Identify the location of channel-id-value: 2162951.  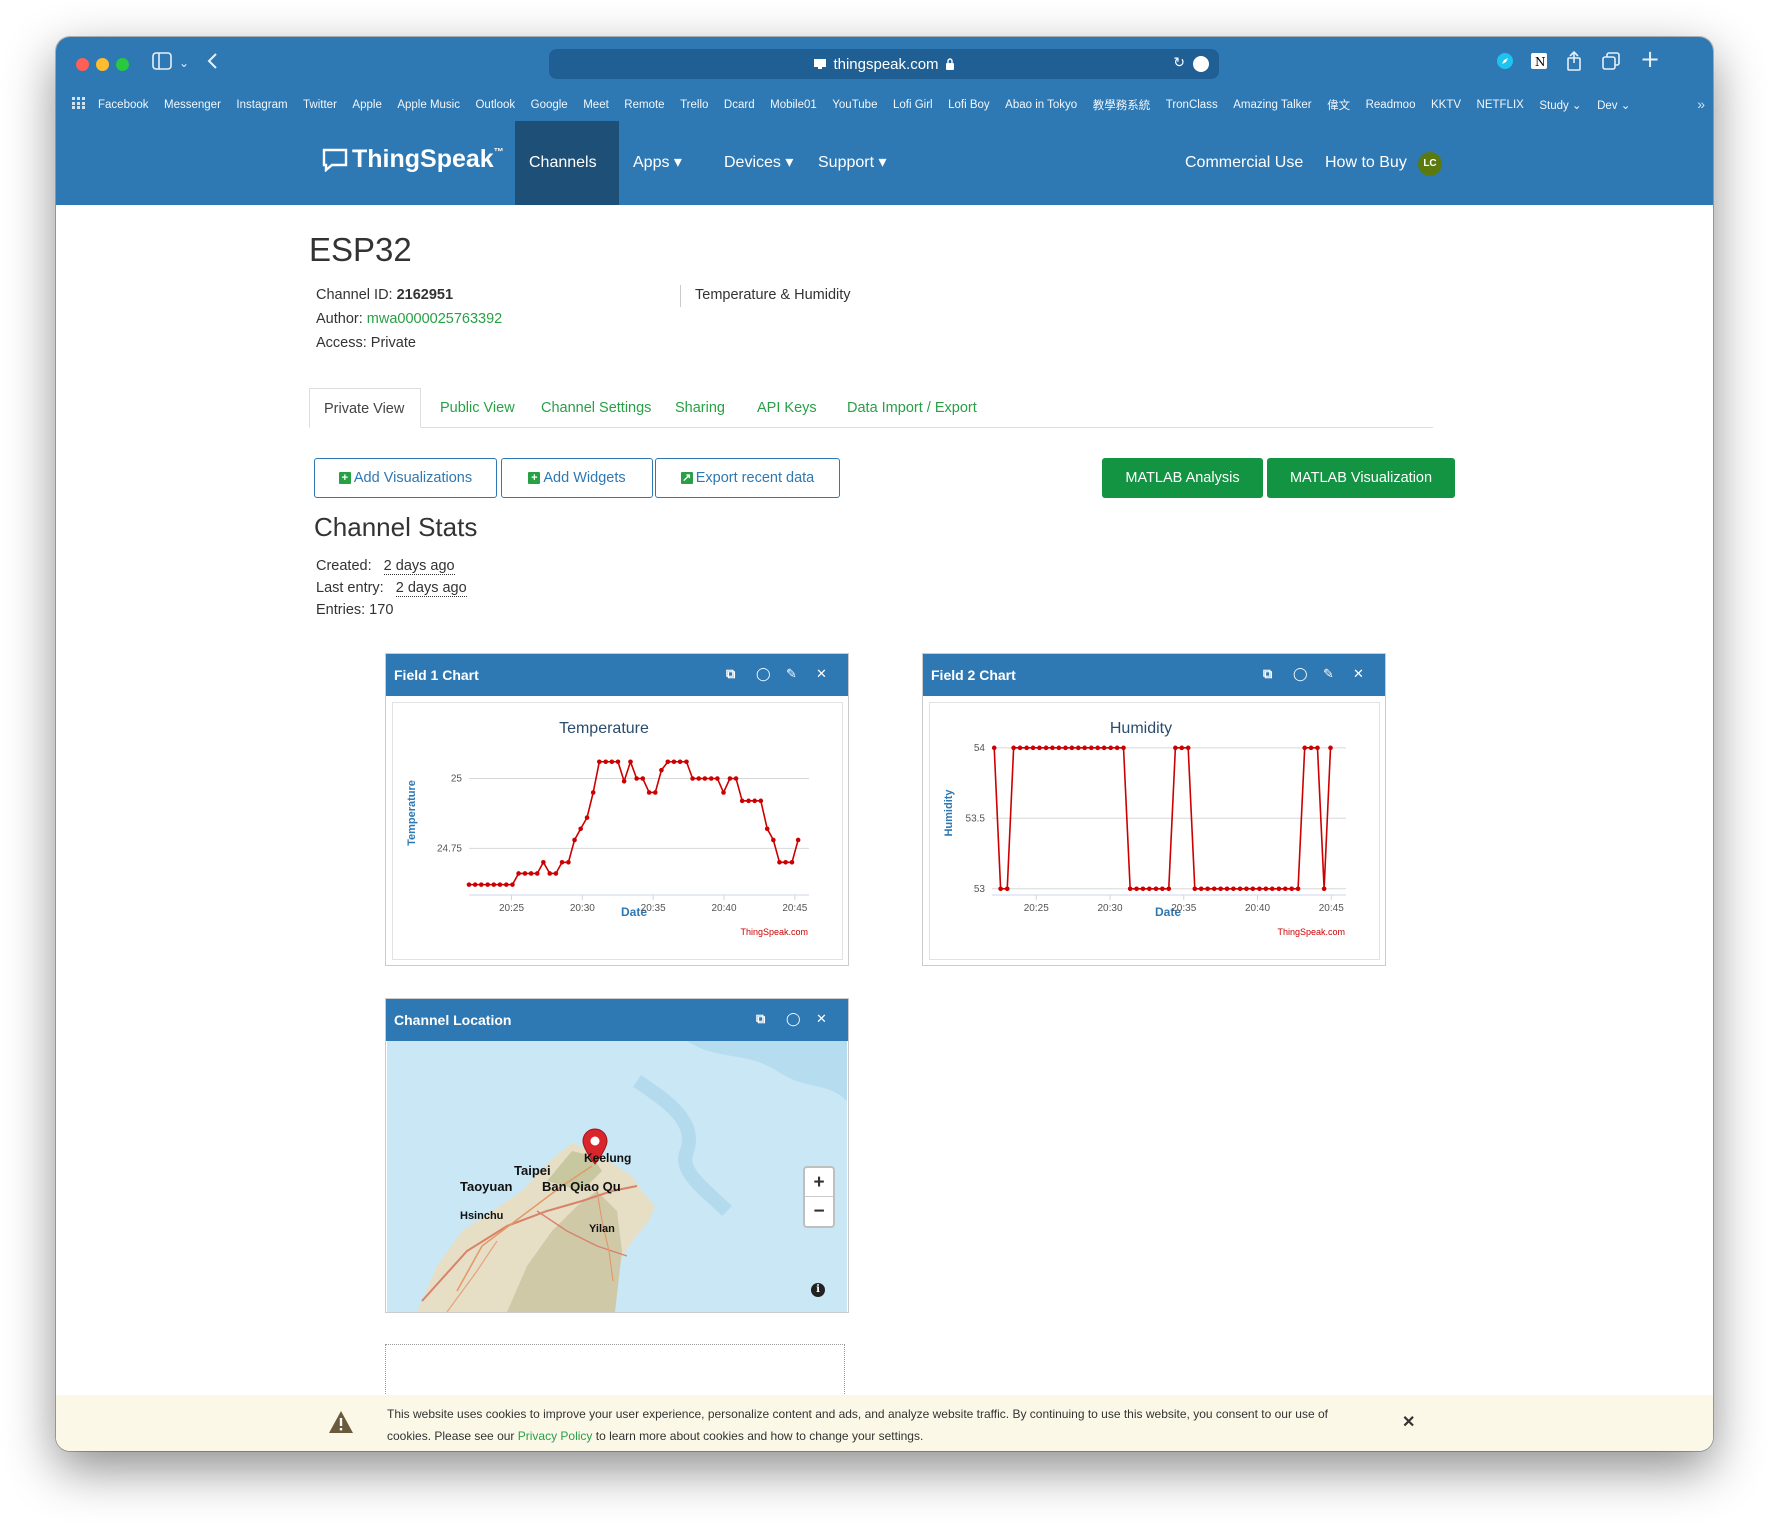
(425, 295).